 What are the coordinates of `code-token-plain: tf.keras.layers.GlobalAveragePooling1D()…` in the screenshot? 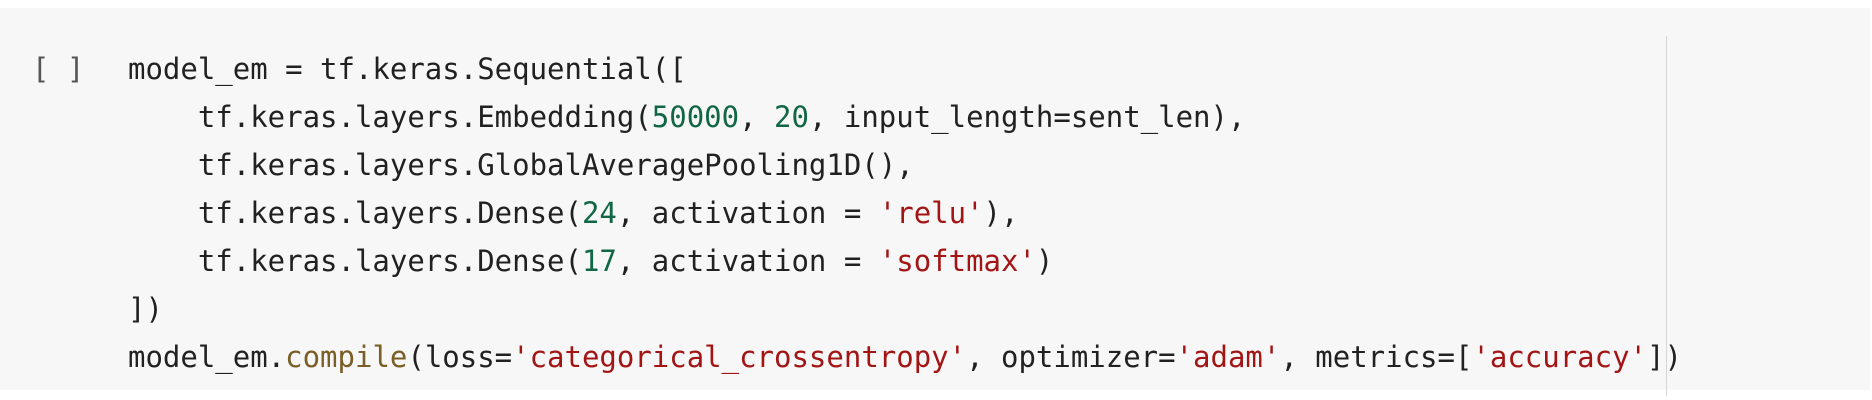 It's located at (521, 165).